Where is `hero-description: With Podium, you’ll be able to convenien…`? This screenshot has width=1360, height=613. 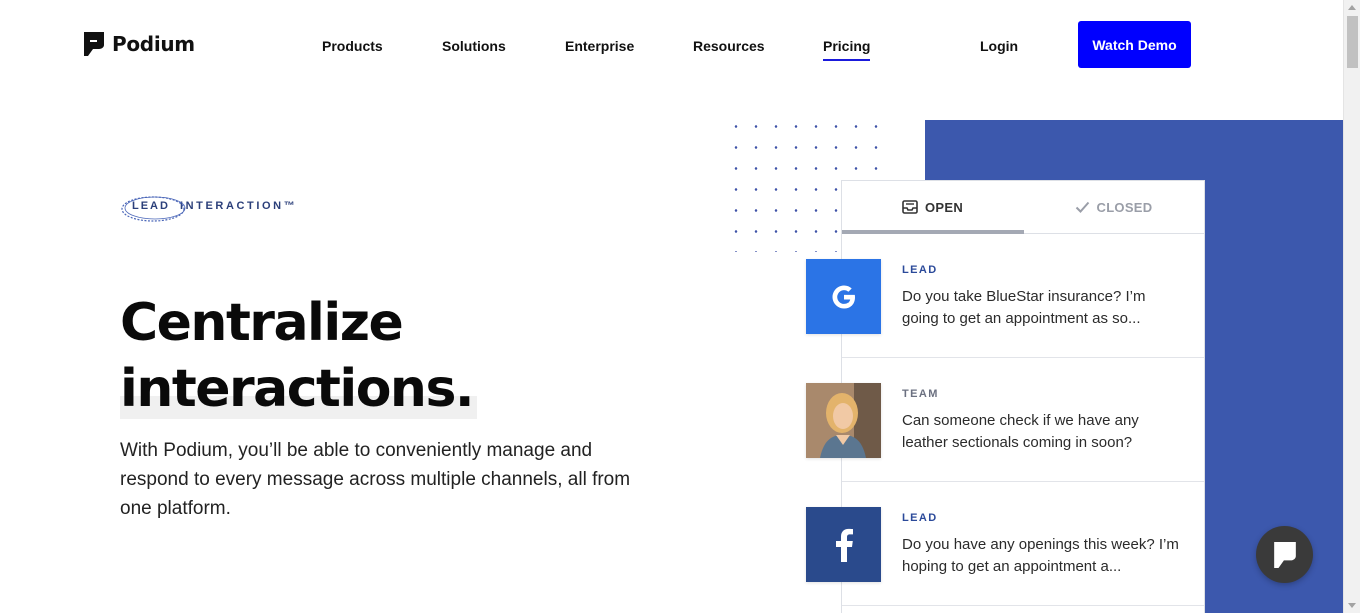 hero-description: With Podium, you’ll be able to convenien… is located at coordinates (375, 479).